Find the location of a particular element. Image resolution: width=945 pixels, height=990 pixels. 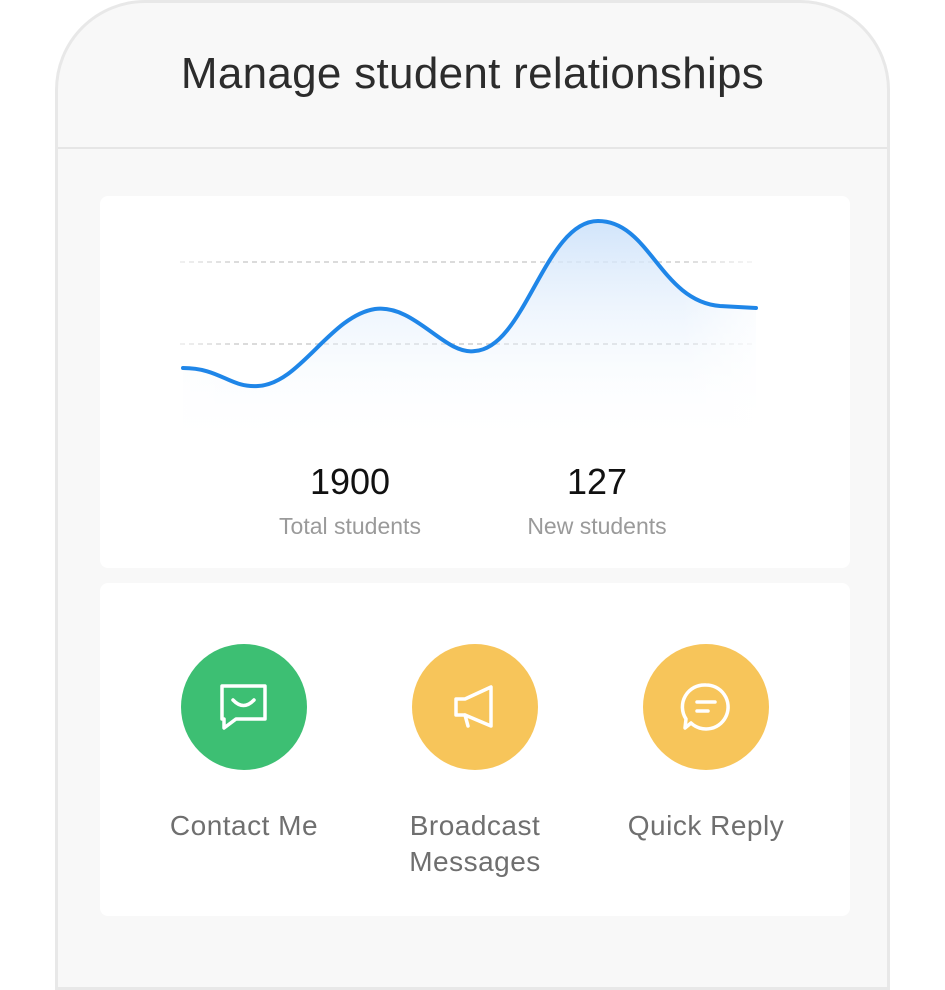

stat-total-students: 1900 Total students is located at coordinates (350, 500).